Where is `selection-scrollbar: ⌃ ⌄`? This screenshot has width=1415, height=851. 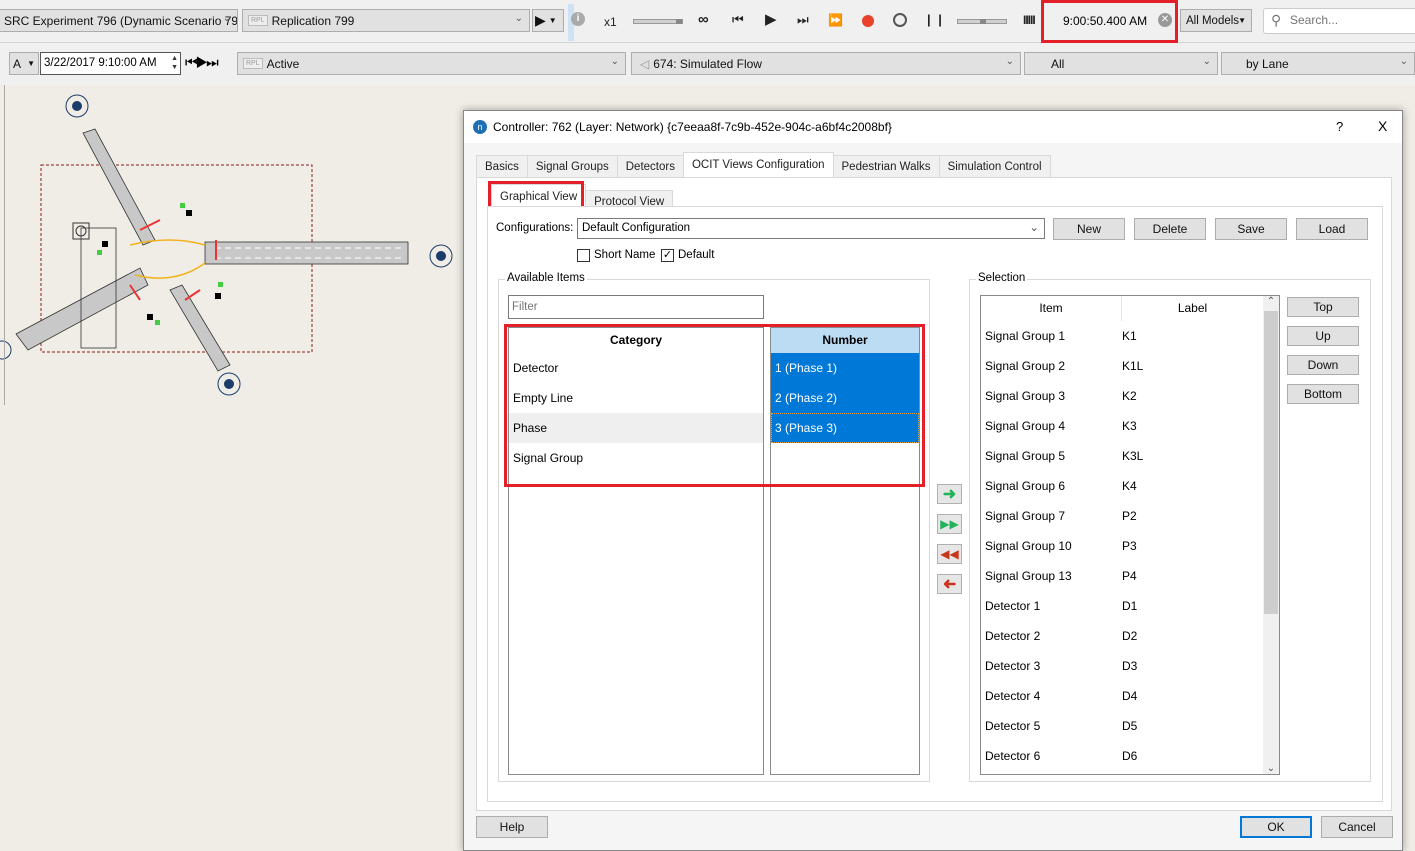 selection-scrollbar: ⌃ ⌄ is located at coordinates (1271, 535).